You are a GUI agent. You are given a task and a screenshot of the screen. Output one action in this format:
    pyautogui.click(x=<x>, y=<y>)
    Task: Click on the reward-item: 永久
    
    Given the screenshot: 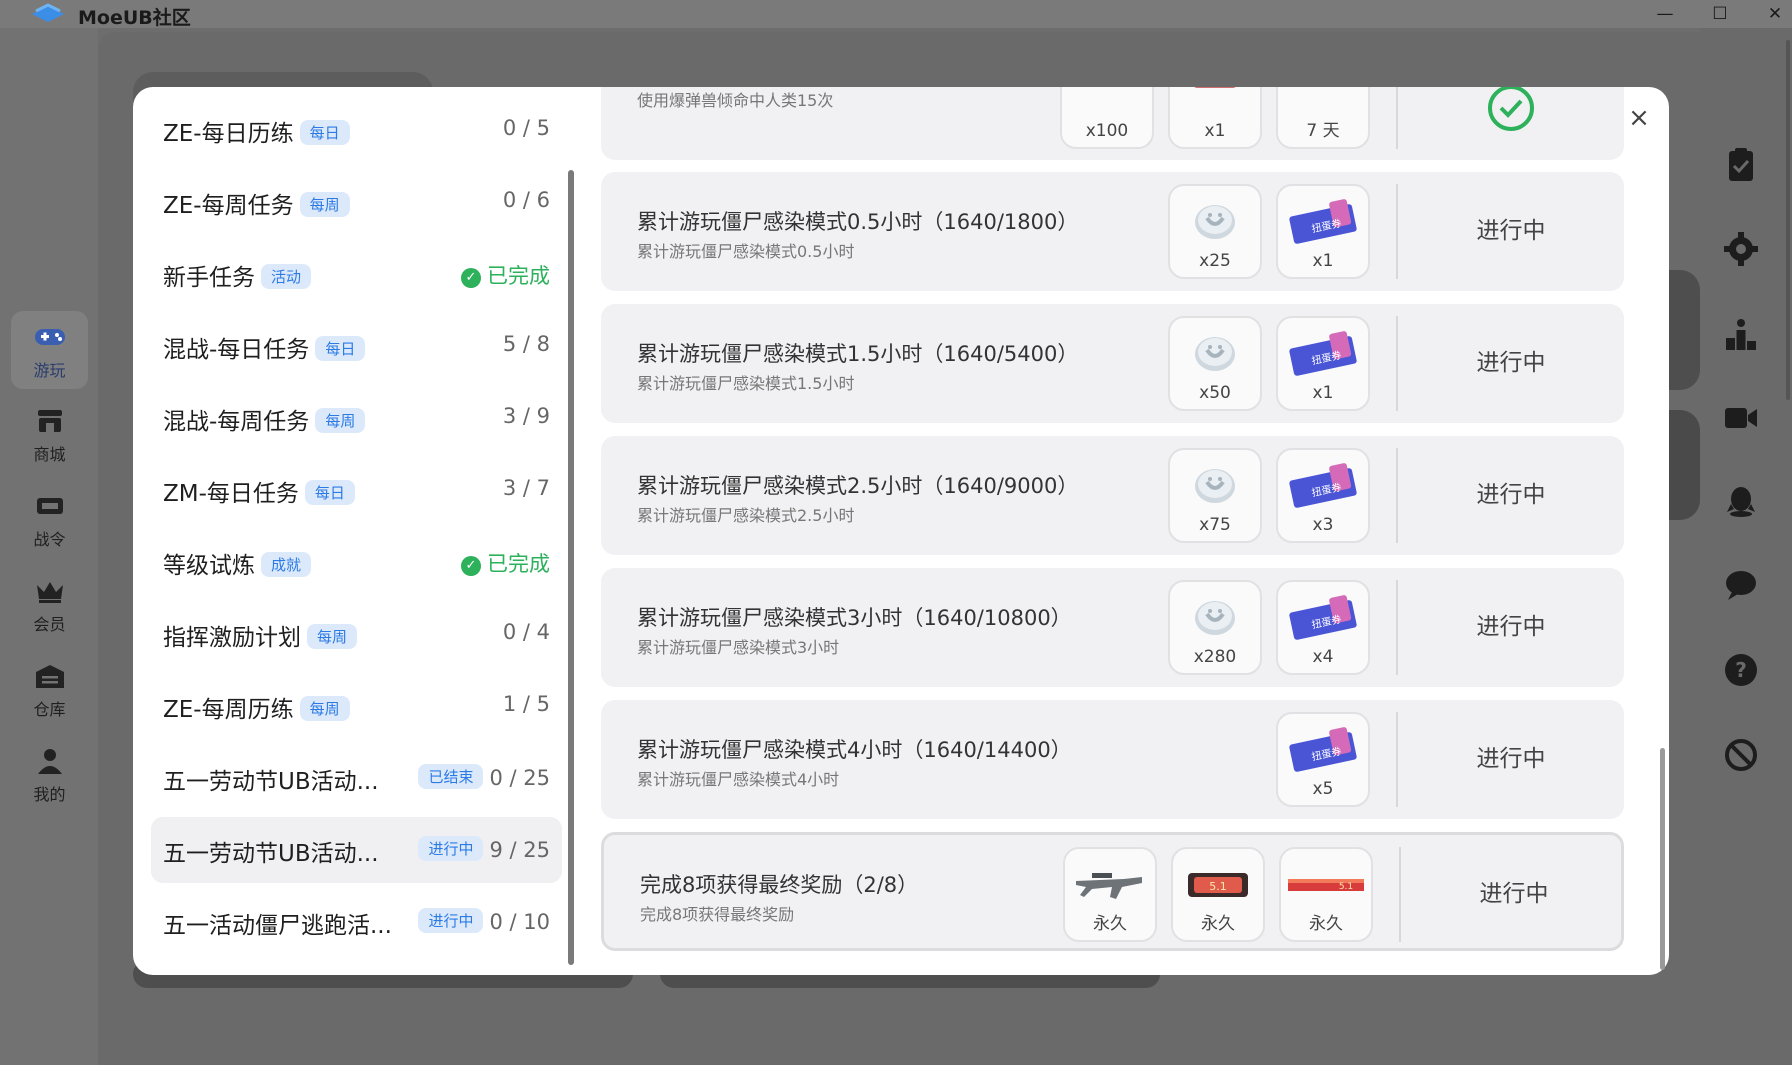 What is the action you would take?
    pyautogui.click(x=1110, y=894)
    